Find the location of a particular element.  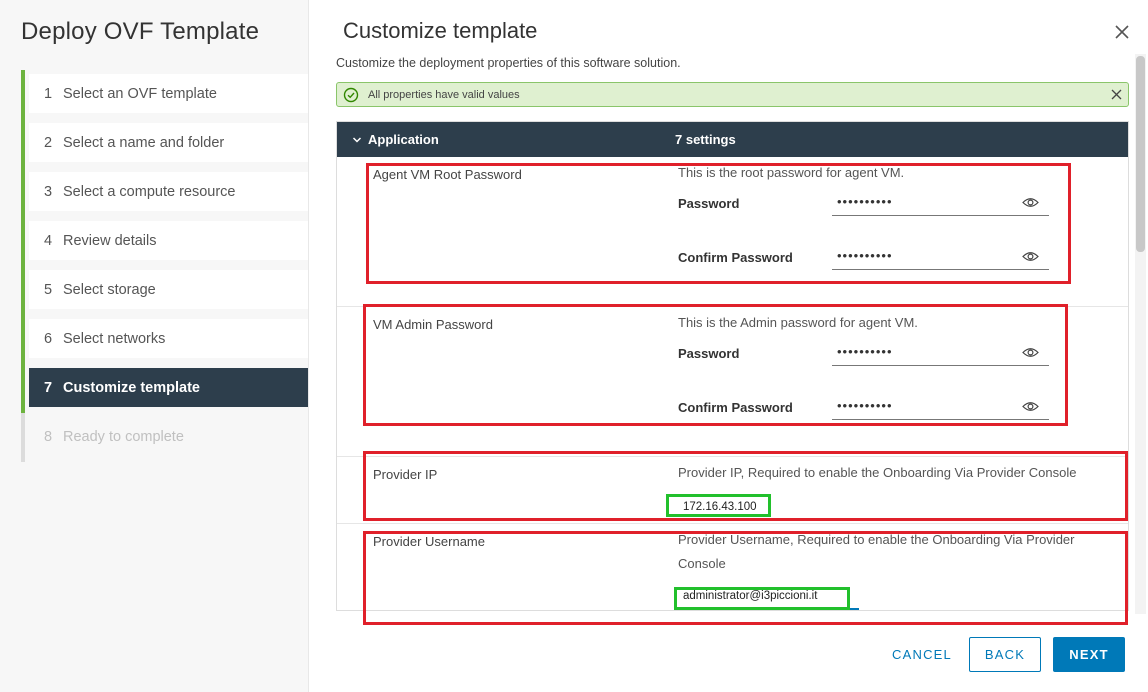

close-button is located at coordinates (1122, 32).